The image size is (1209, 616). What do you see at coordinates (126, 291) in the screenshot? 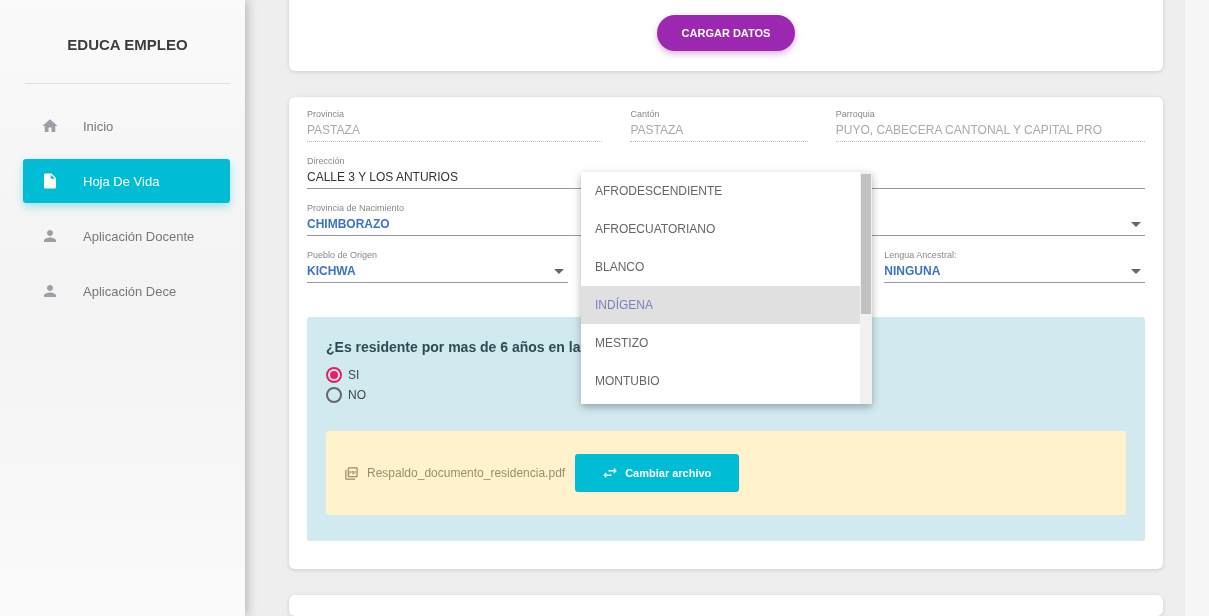
I see `nav-item: Aplicación Dece` at bounding box center [126, 291].